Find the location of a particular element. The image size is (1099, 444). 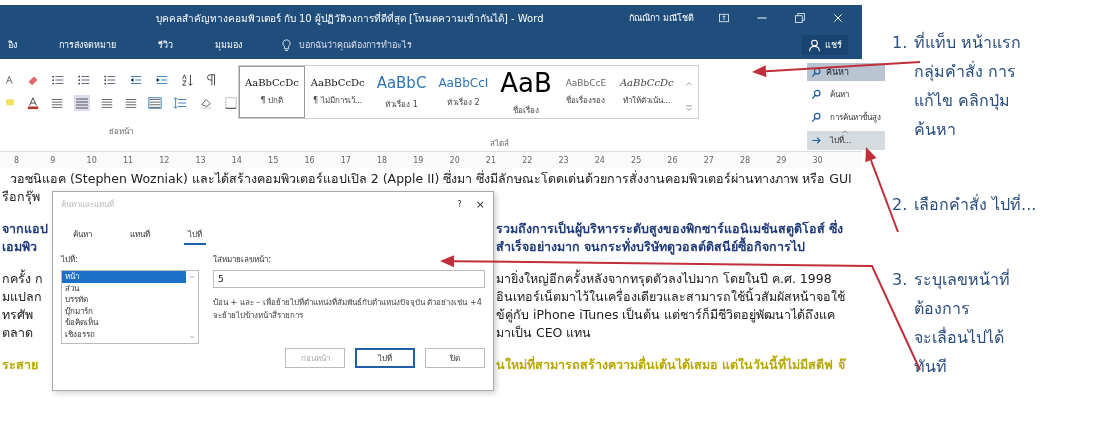

step-text: ระบุเลขหน้าที่ ต้องการ จะเลื่อนไปได้ ทันที is located at coordinates (962, 323).